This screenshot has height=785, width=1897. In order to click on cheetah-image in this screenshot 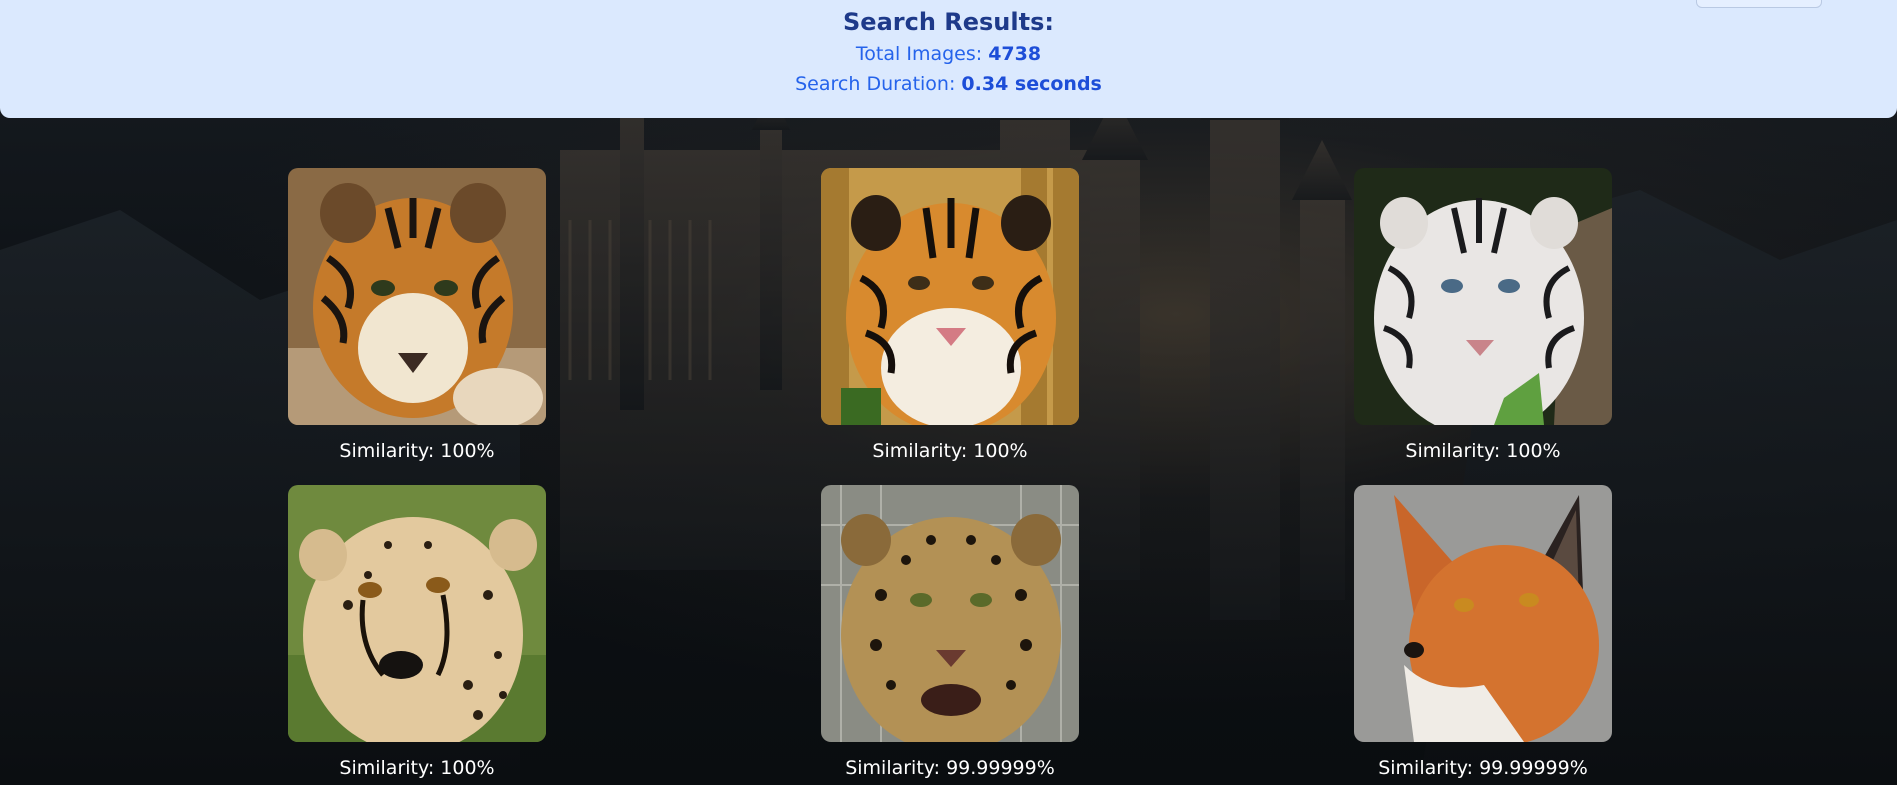, I will do `click(417, 613)`.